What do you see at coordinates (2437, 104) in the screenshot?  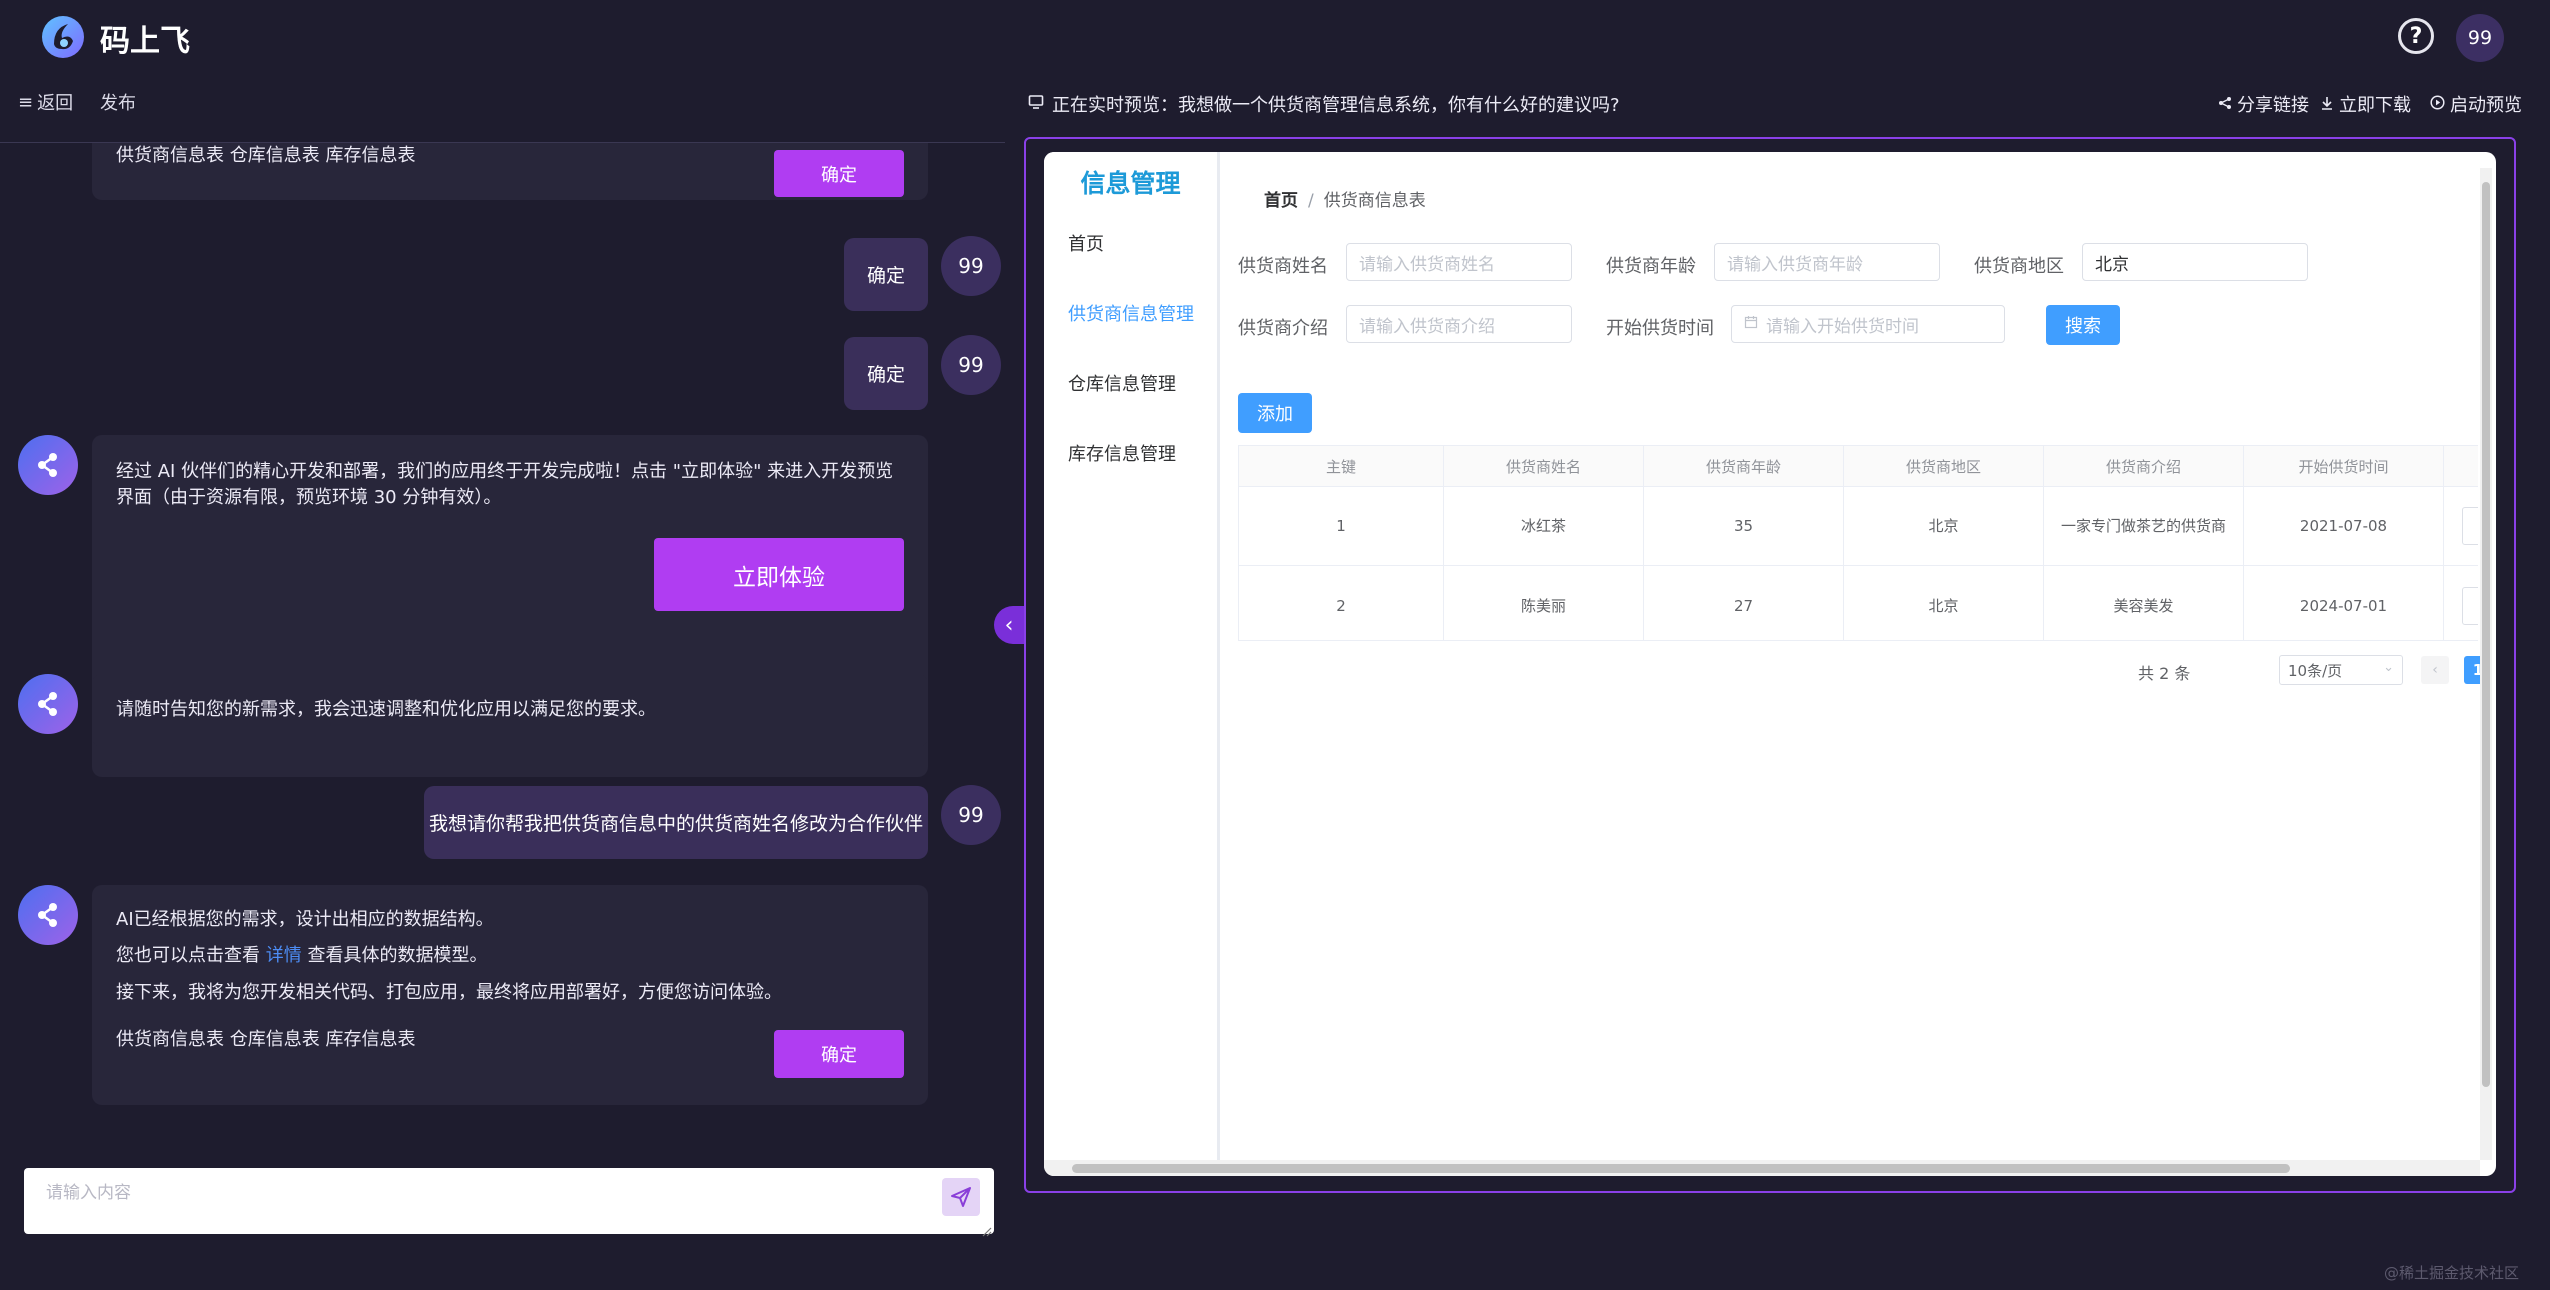 I see `play-icon` at bounding box center [2437, 104].